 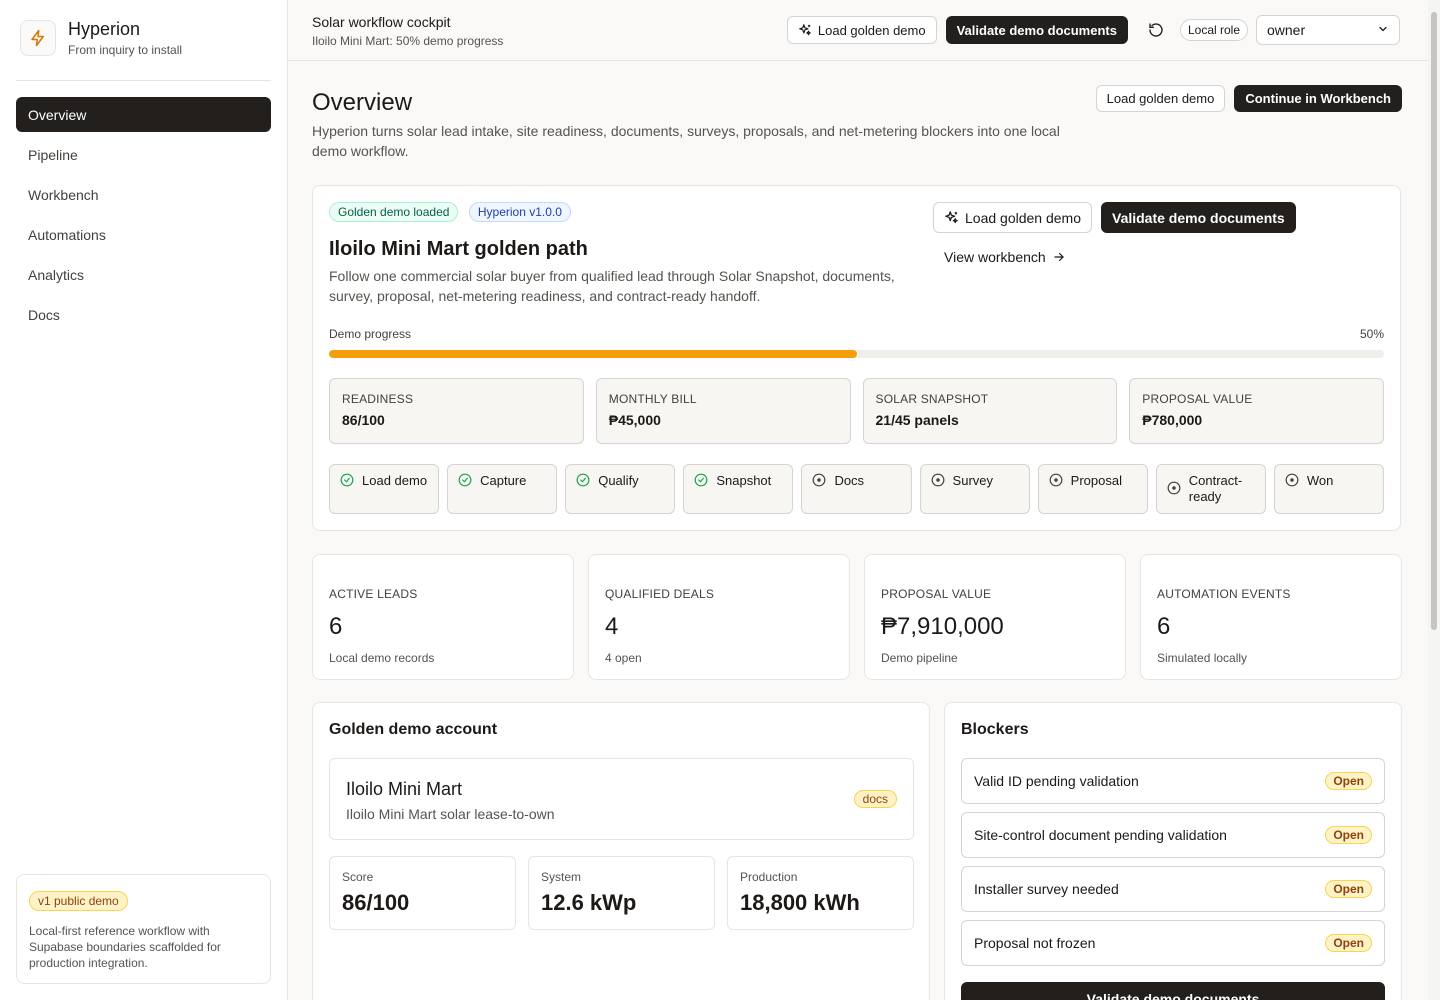 I want to click on divider, so click(x=143, y=80).